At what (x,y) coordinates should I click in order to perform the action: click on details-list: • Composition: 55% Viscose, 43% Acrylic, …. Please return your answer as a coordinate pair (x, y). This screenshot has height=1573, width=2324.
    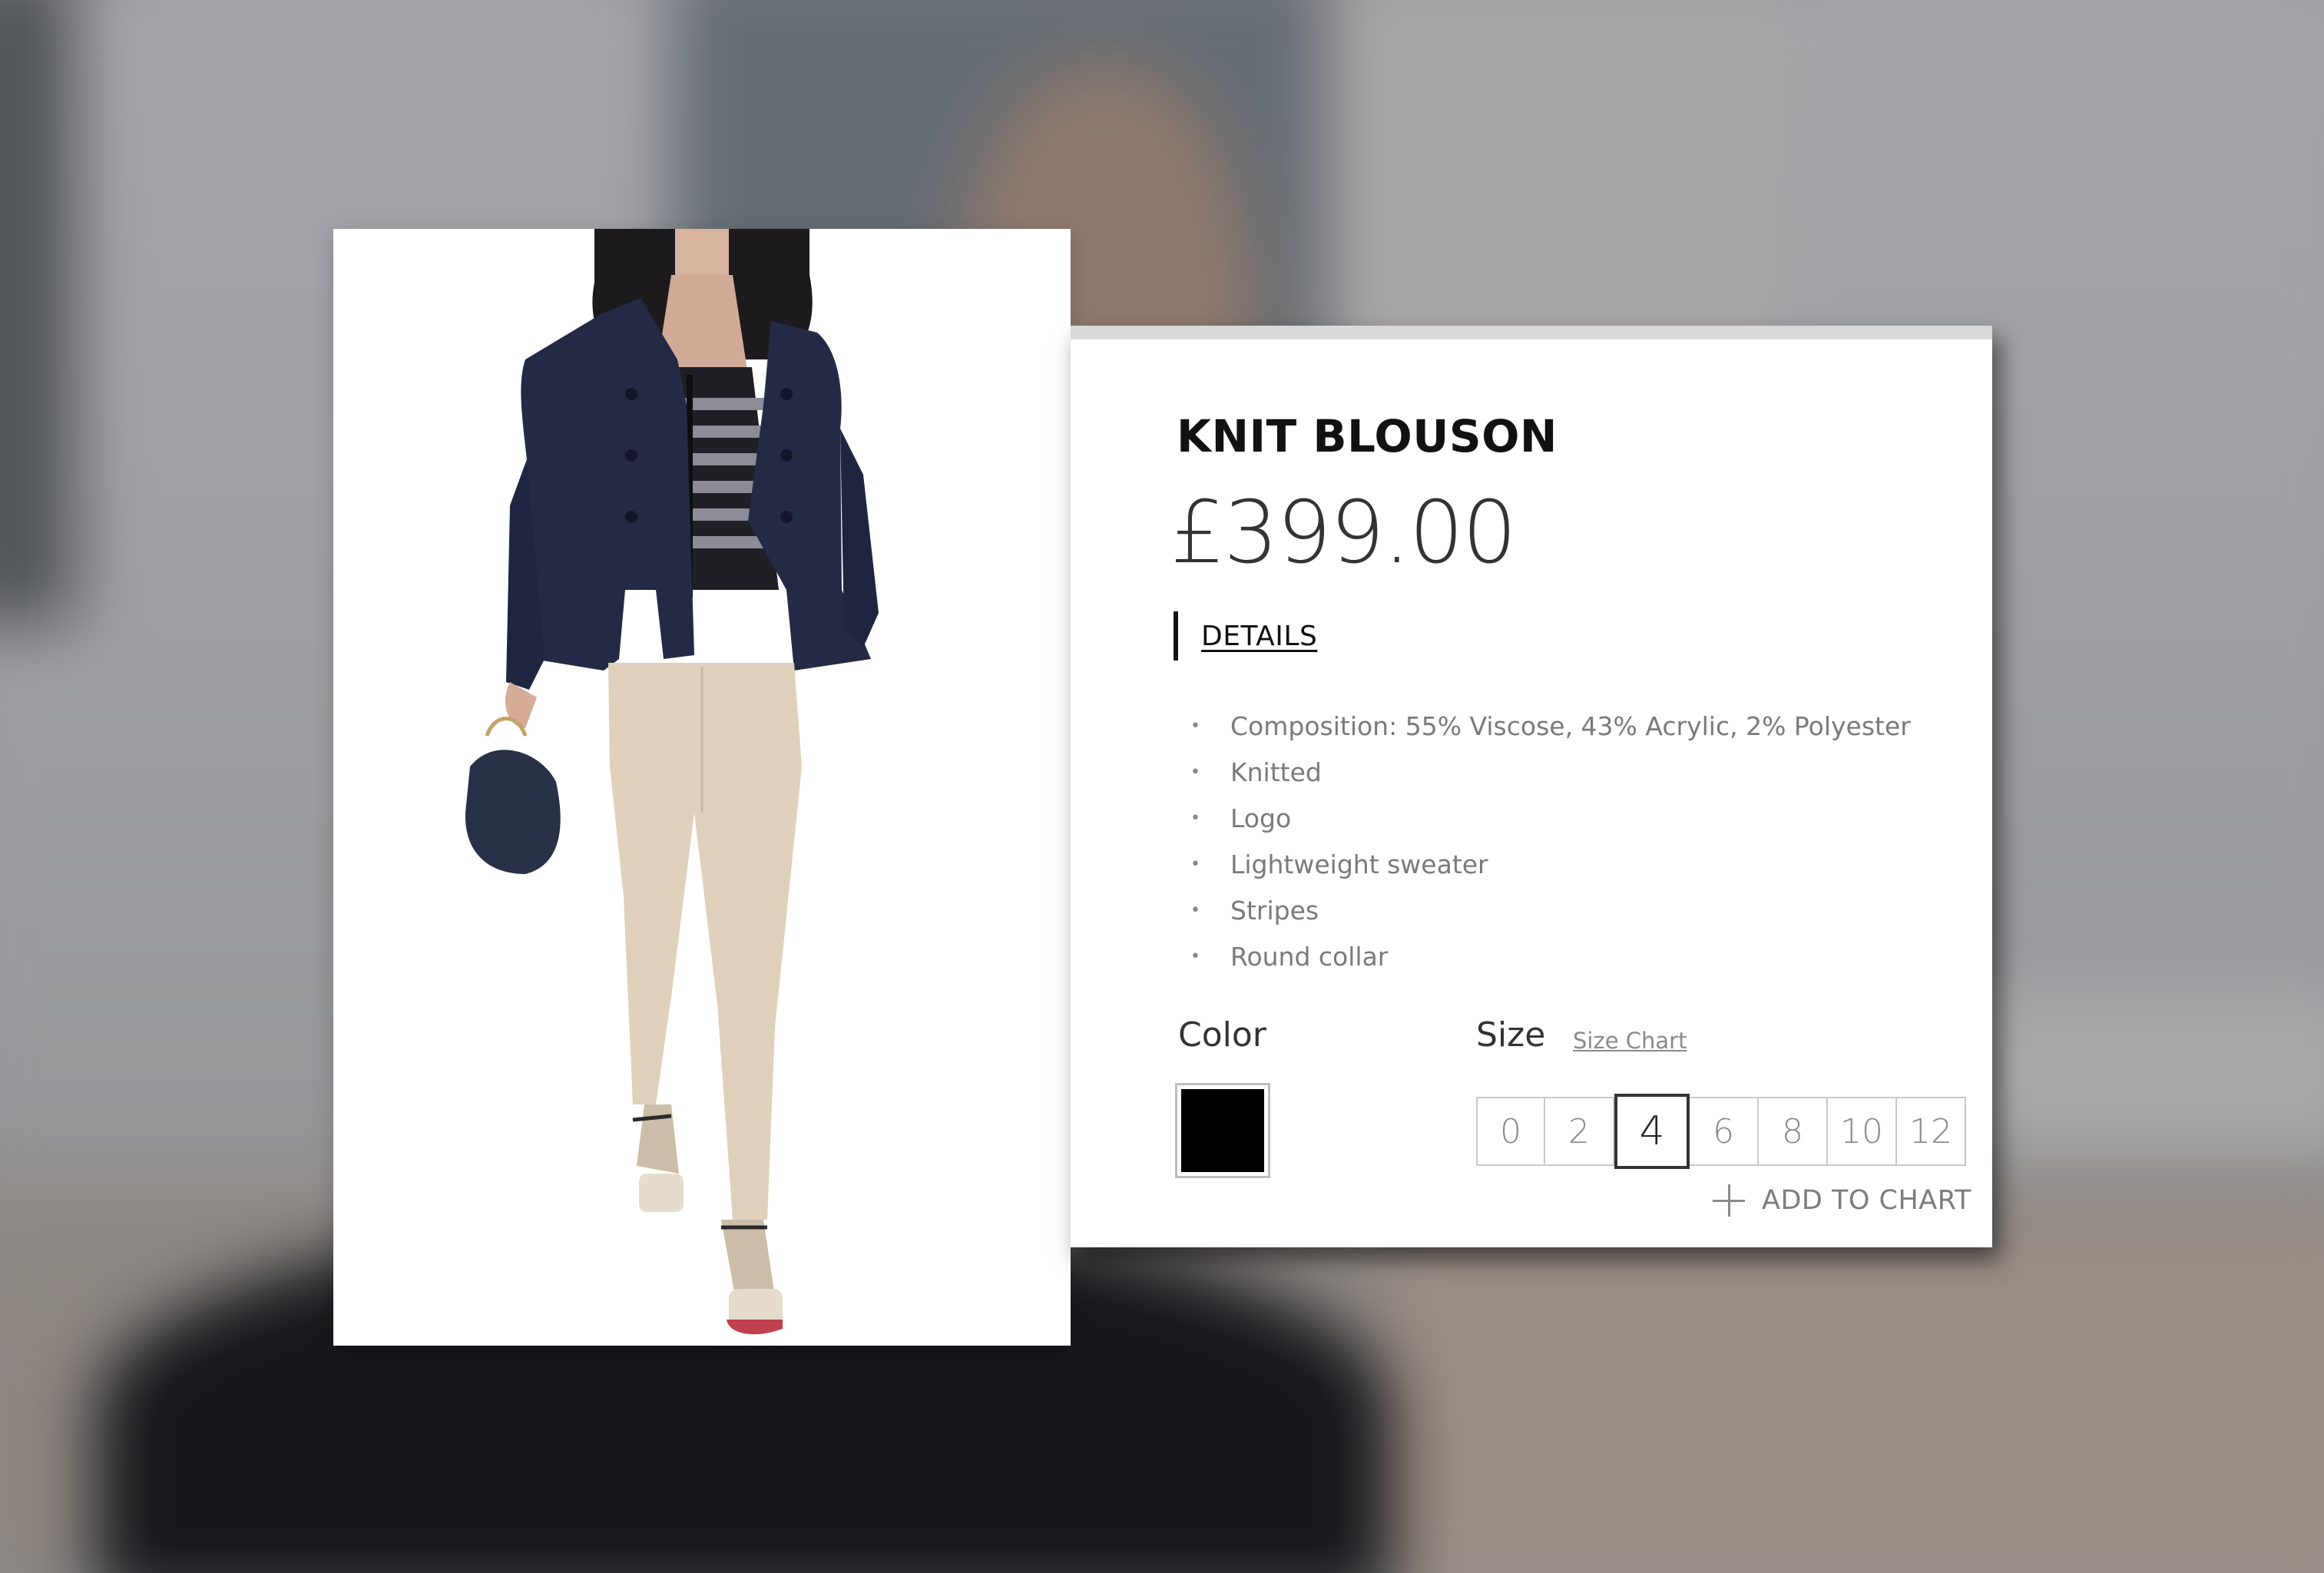
    Looking at the image, I should click on (1550, 842).